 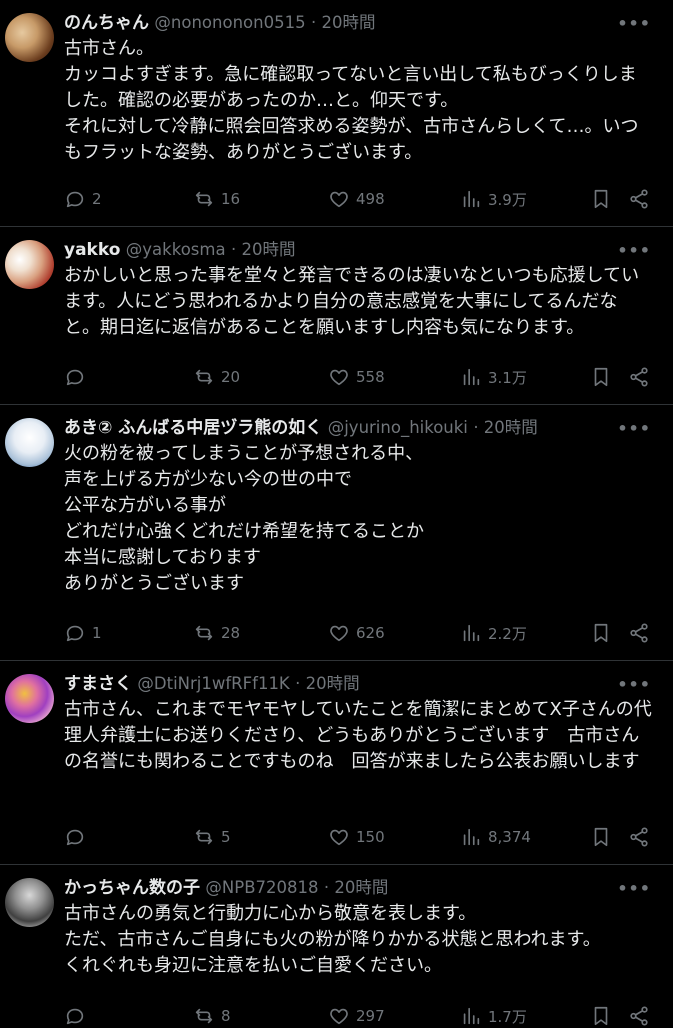 What do you see at coordinates (229, 22) in the screenshot?
I see `user-handle: @nonononon0515` at bounding box center [229, 22].